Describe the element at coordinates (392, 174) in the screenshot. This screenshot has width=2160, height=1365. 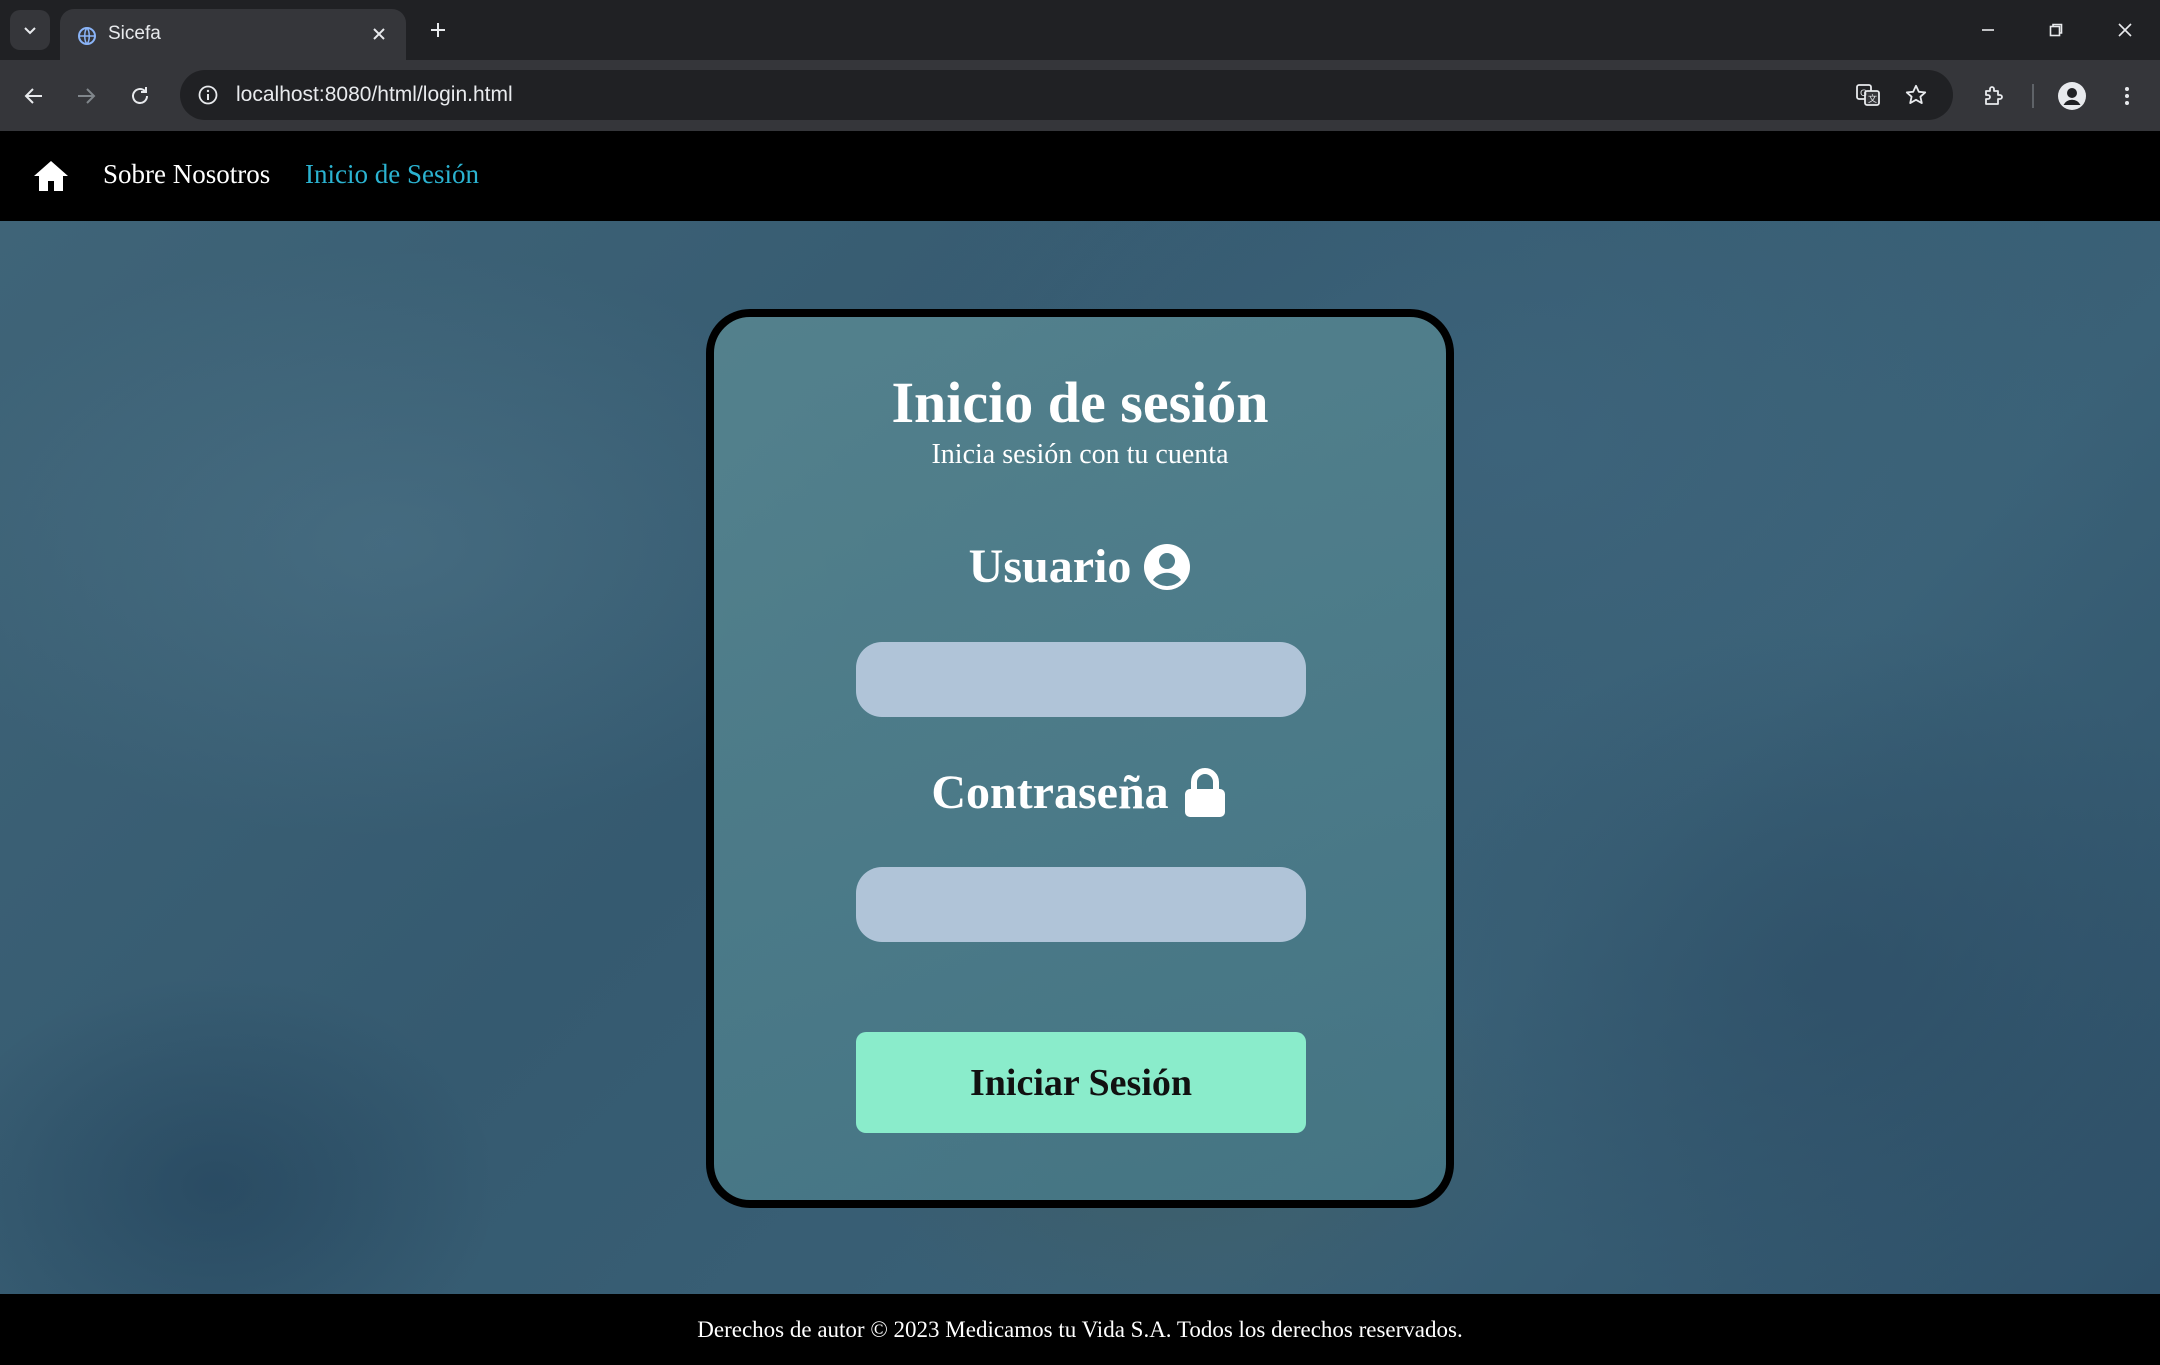
I see `nav-link-login: Inicio de Sesión` at that location.